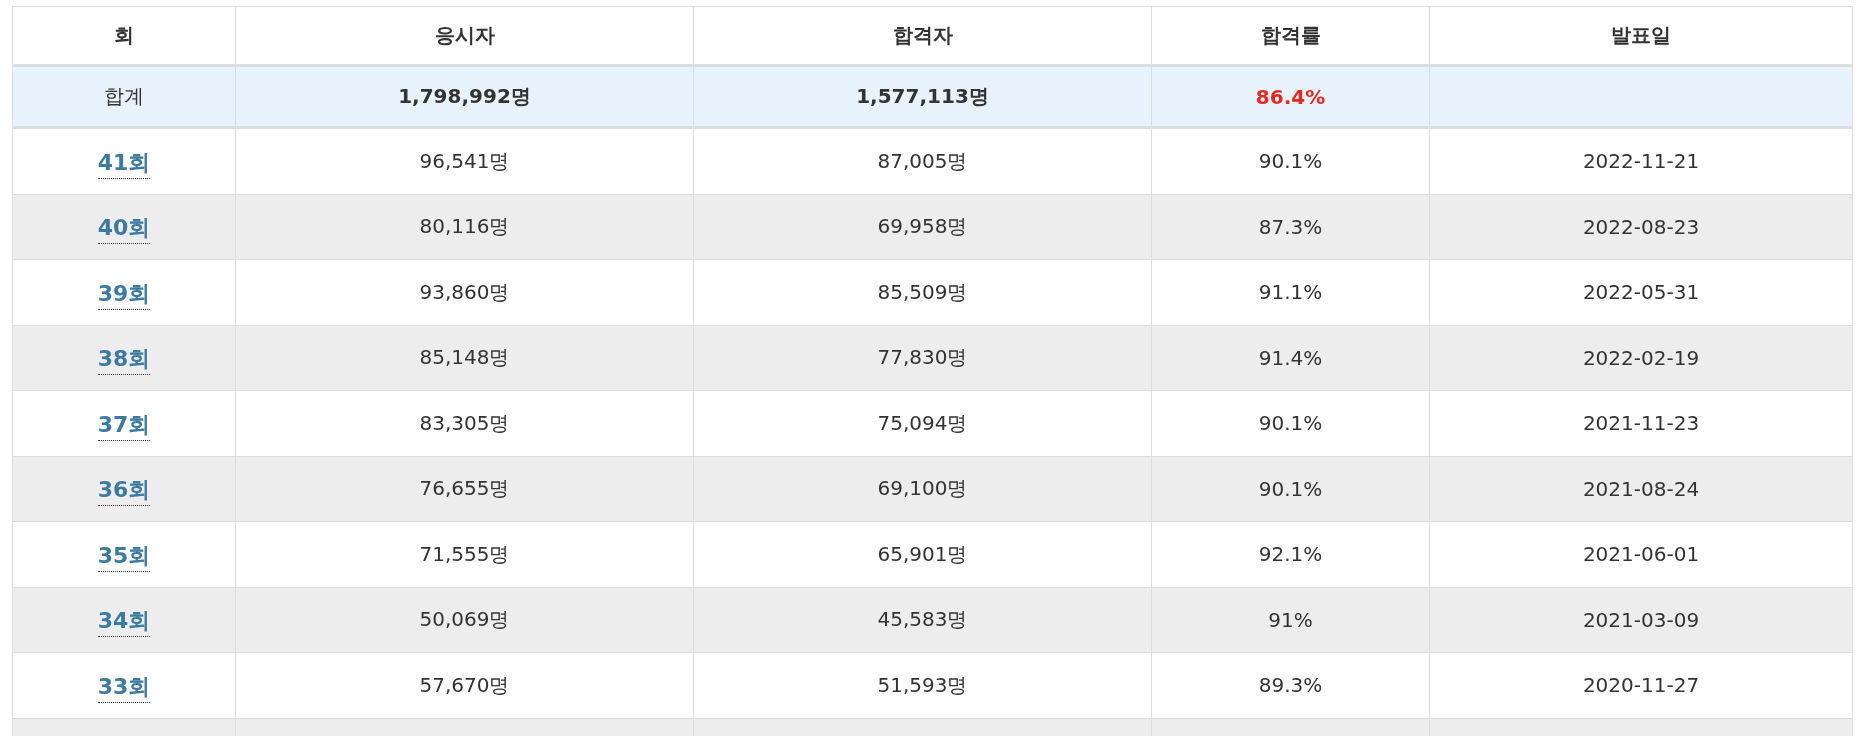  I want to click on table-cell-text: 2021-03-09, so click(1641, 620).